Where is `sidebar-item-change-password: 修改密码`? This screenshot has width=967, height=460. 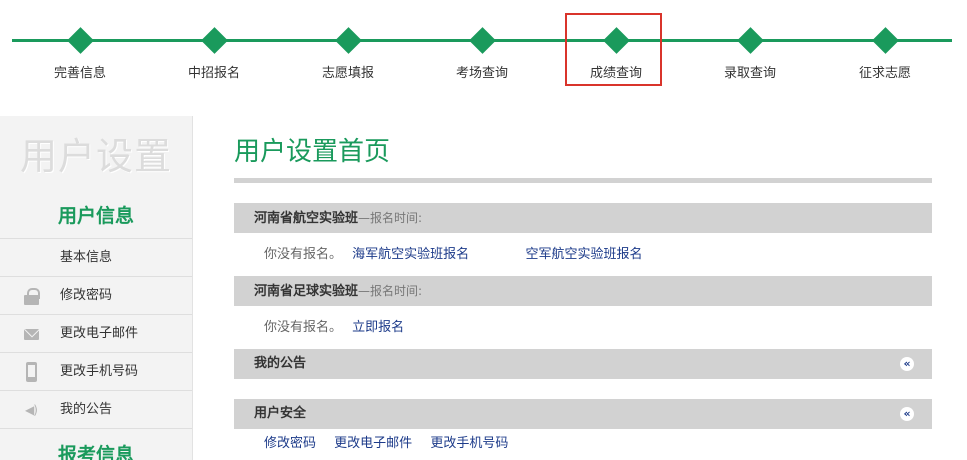
sidebar-item-change-password: 修改密码 is located at coordinates (96, 296).